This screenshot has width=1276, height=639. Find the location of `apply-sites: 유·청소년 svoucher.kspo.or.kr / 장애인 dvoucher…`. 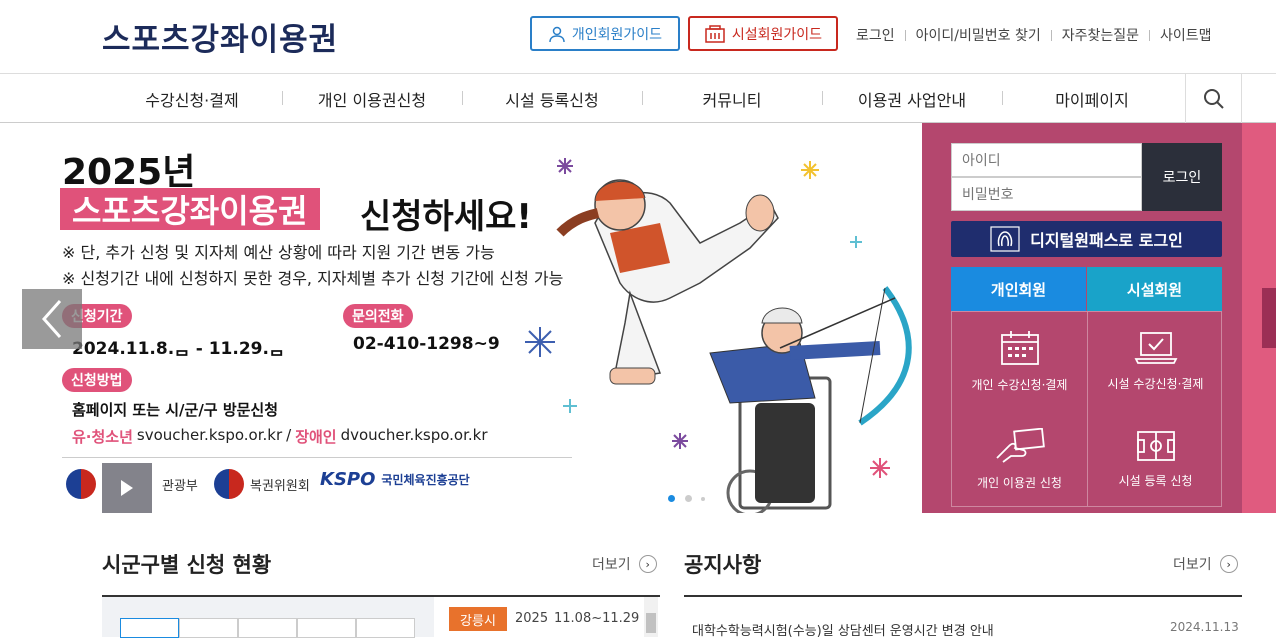

apply-sites: 유·청소년 svoucher.kspo.or.kr / 장애인 dvoucher… is located at coordinates (280, 436).